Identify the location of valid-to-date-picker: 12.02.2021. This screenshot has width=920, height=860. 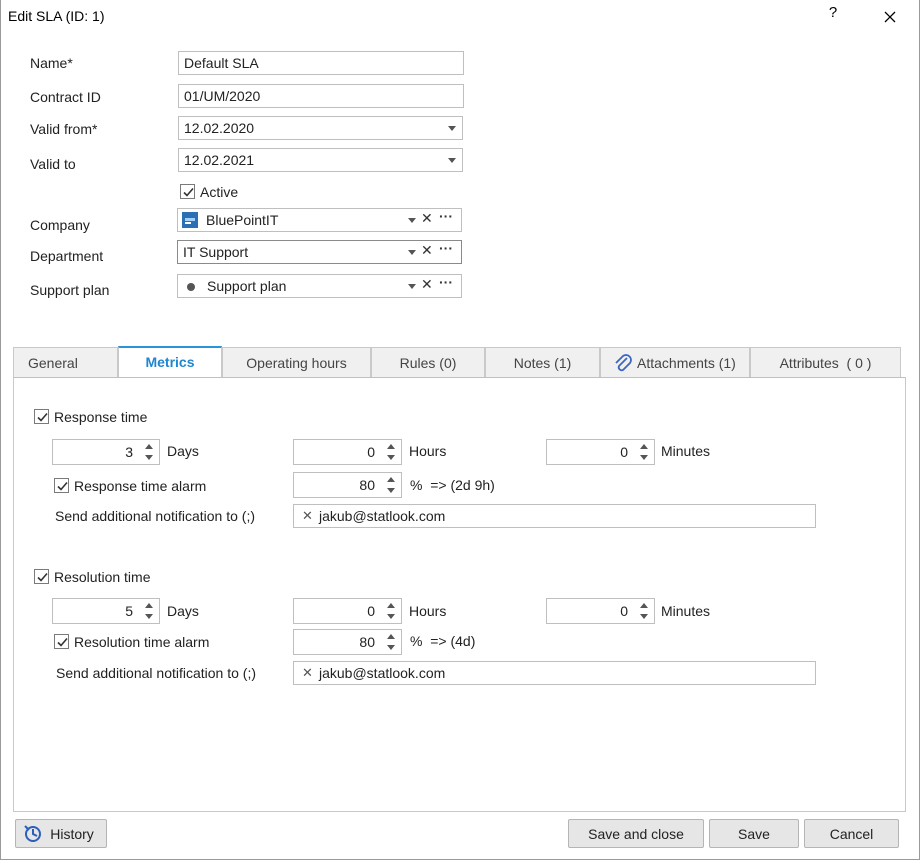
(320, 160).